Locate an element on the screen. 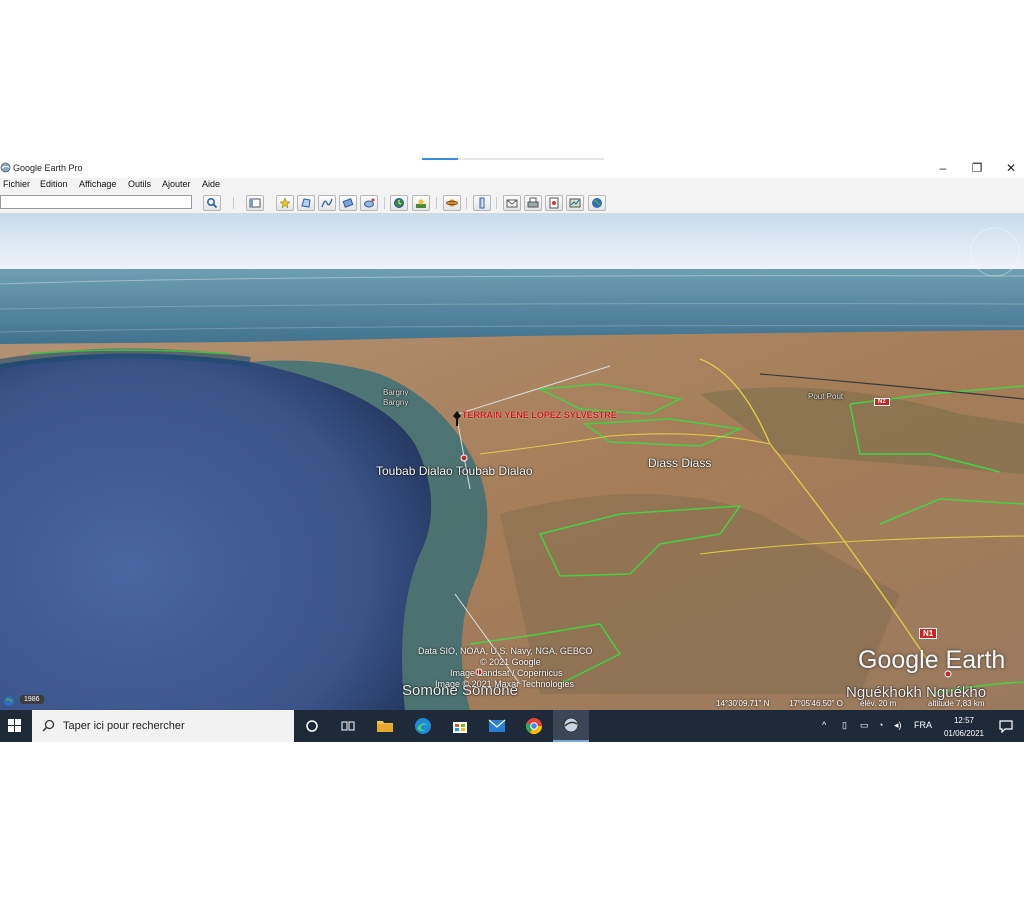 The image size is (1024, 902). historical-imagery-button is located at coordinates (399, 203).